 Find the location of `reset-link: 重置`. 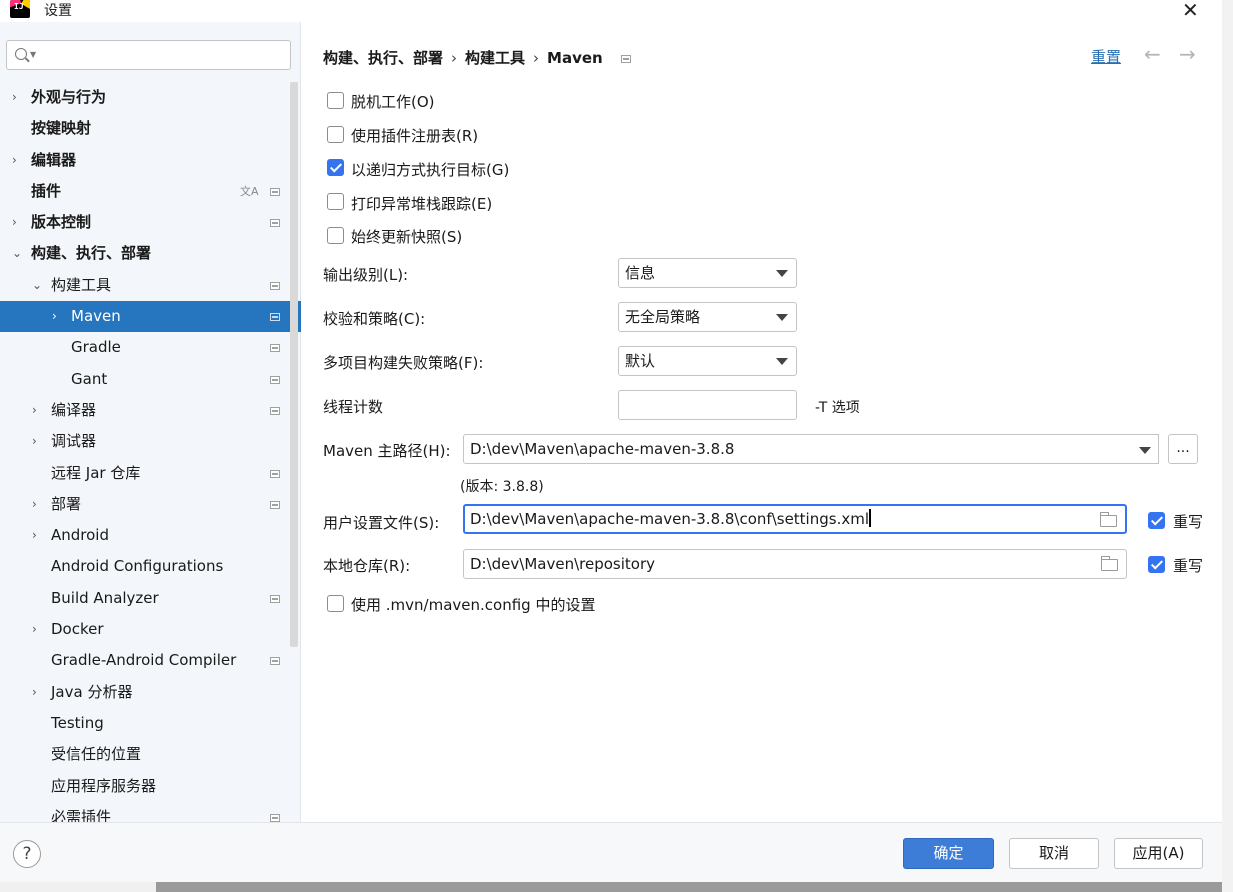

reset-link: 重置 is located at coordinates (1106, 56).